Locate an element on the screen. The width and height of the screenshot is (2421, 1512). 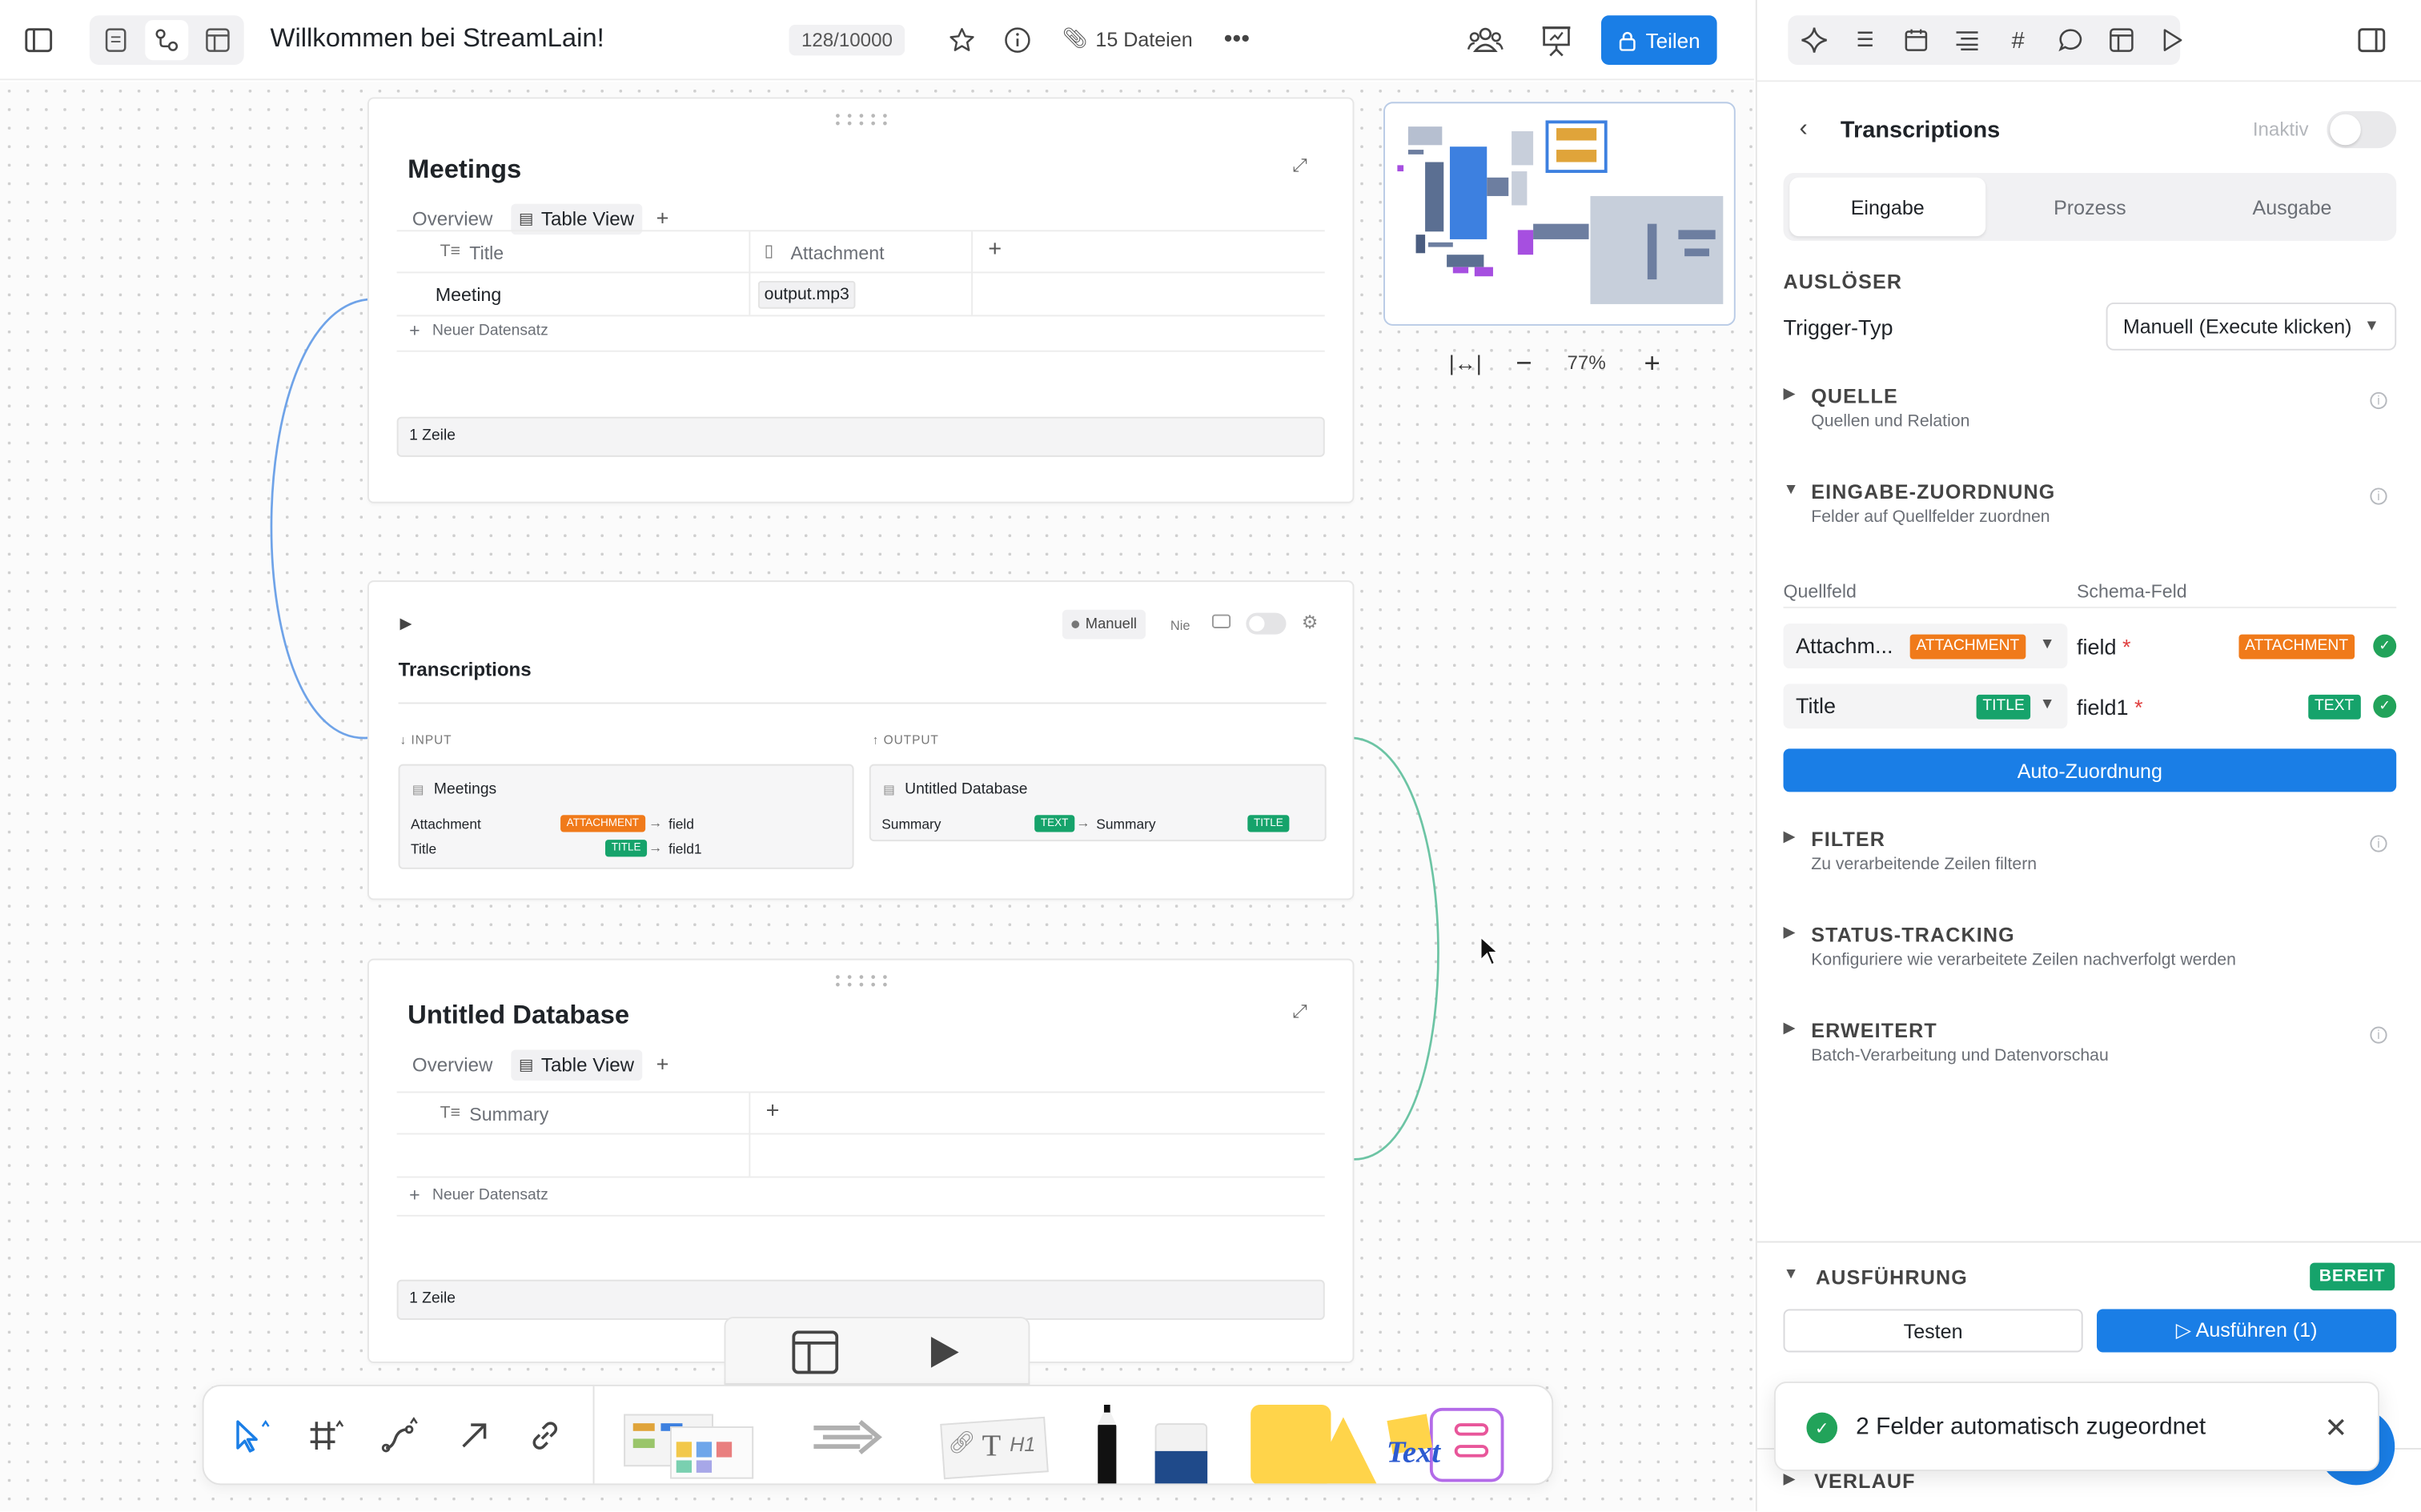
trigger-type-select: Manuell (Execute klicken) ▼ is located at coordinates (2251, 327).